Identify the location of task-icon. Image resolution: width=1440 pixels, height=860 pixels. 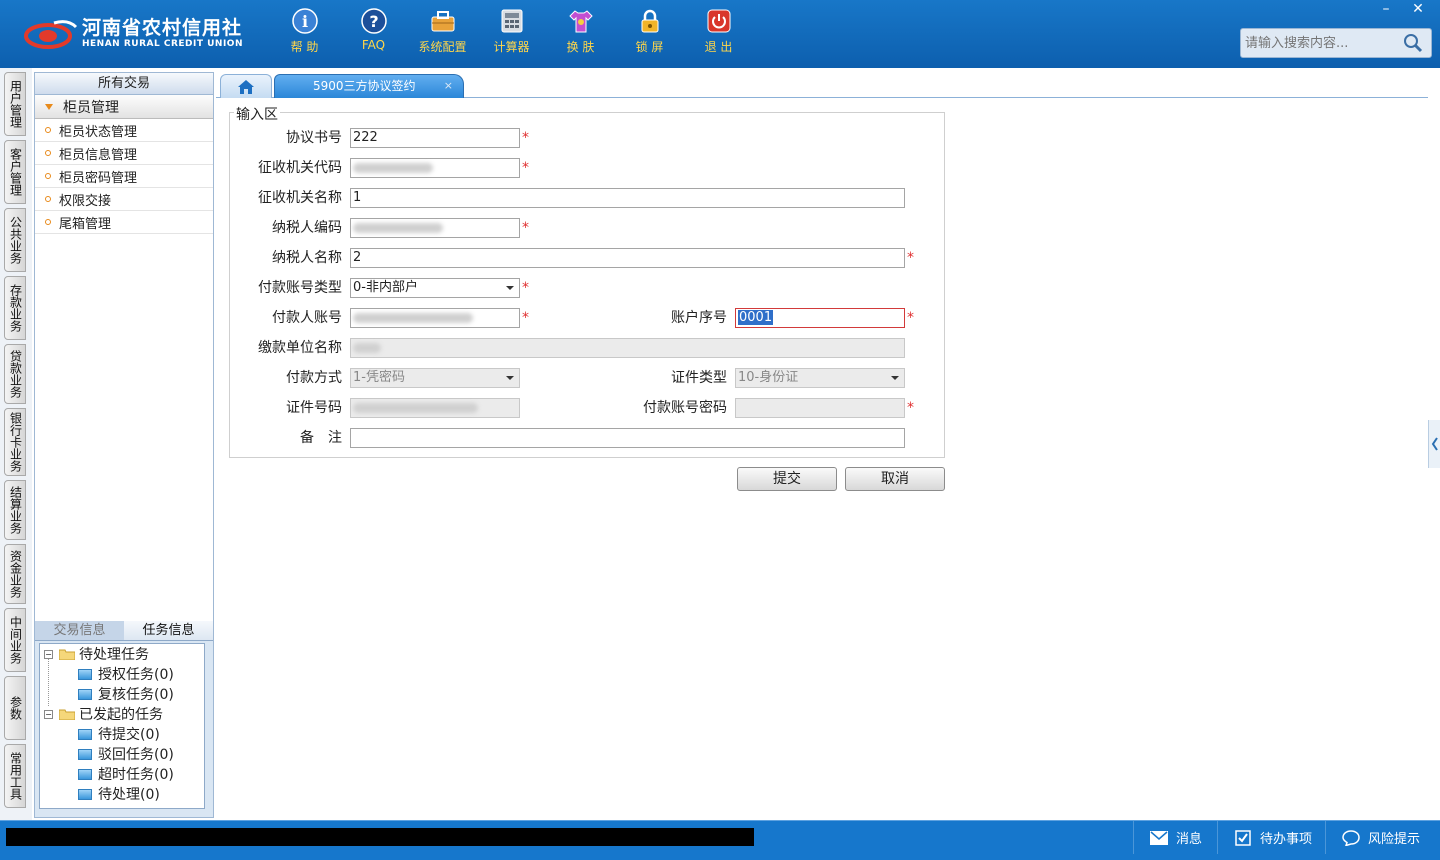
(85, 734).